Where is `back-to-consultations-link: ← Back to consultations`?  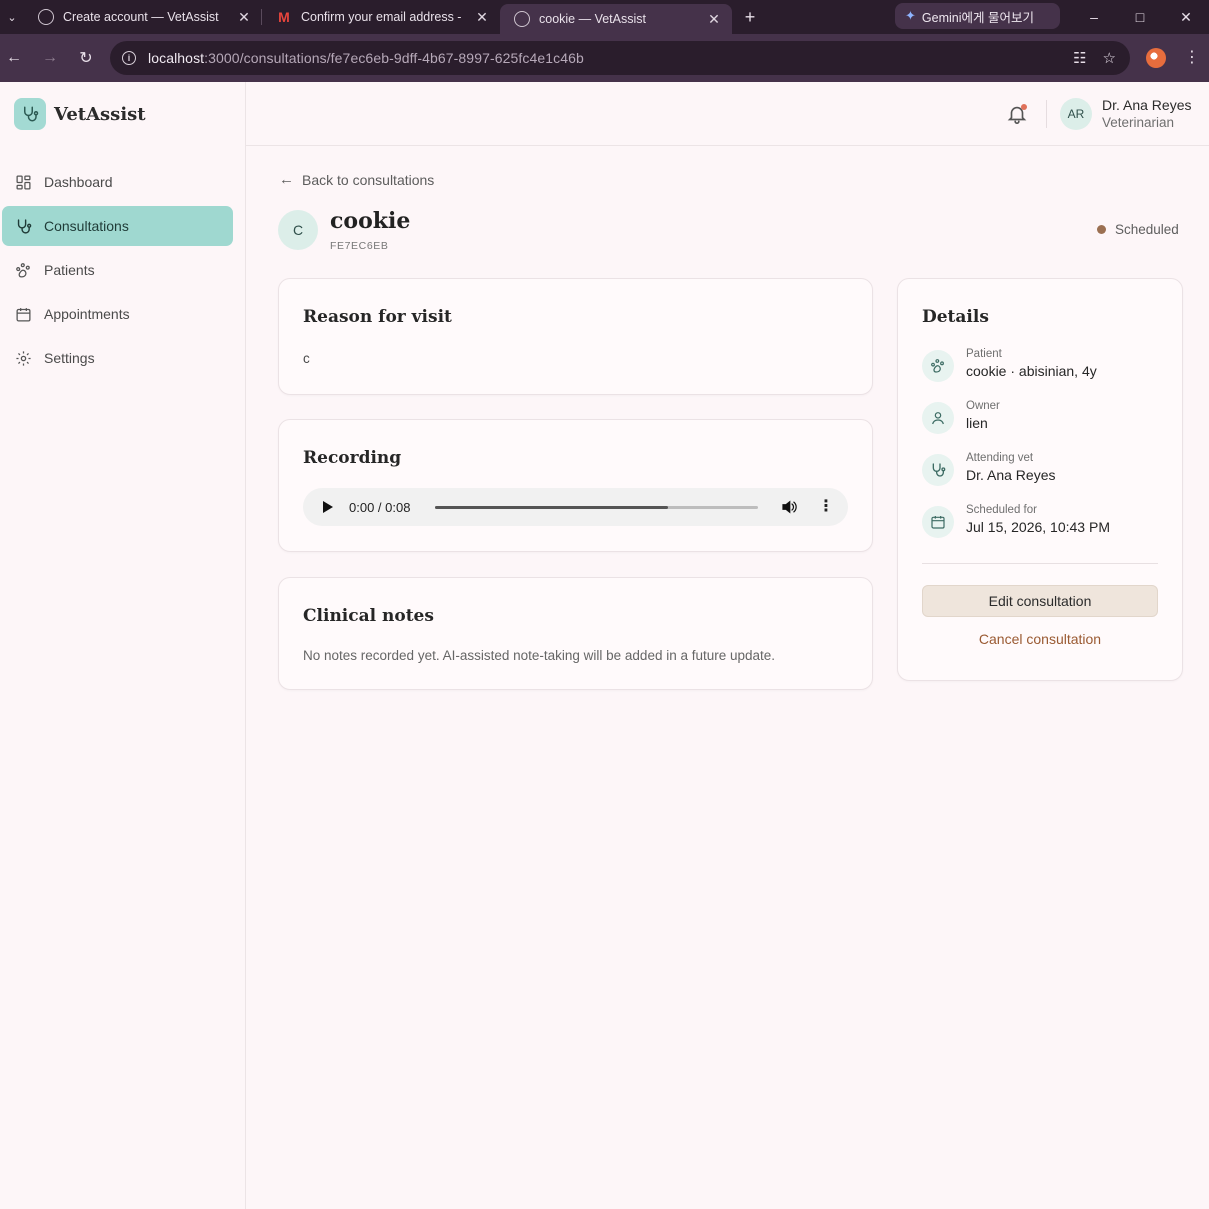
back-to-consultations-link: ← Back to consultations is located at coordinates (356, 179).